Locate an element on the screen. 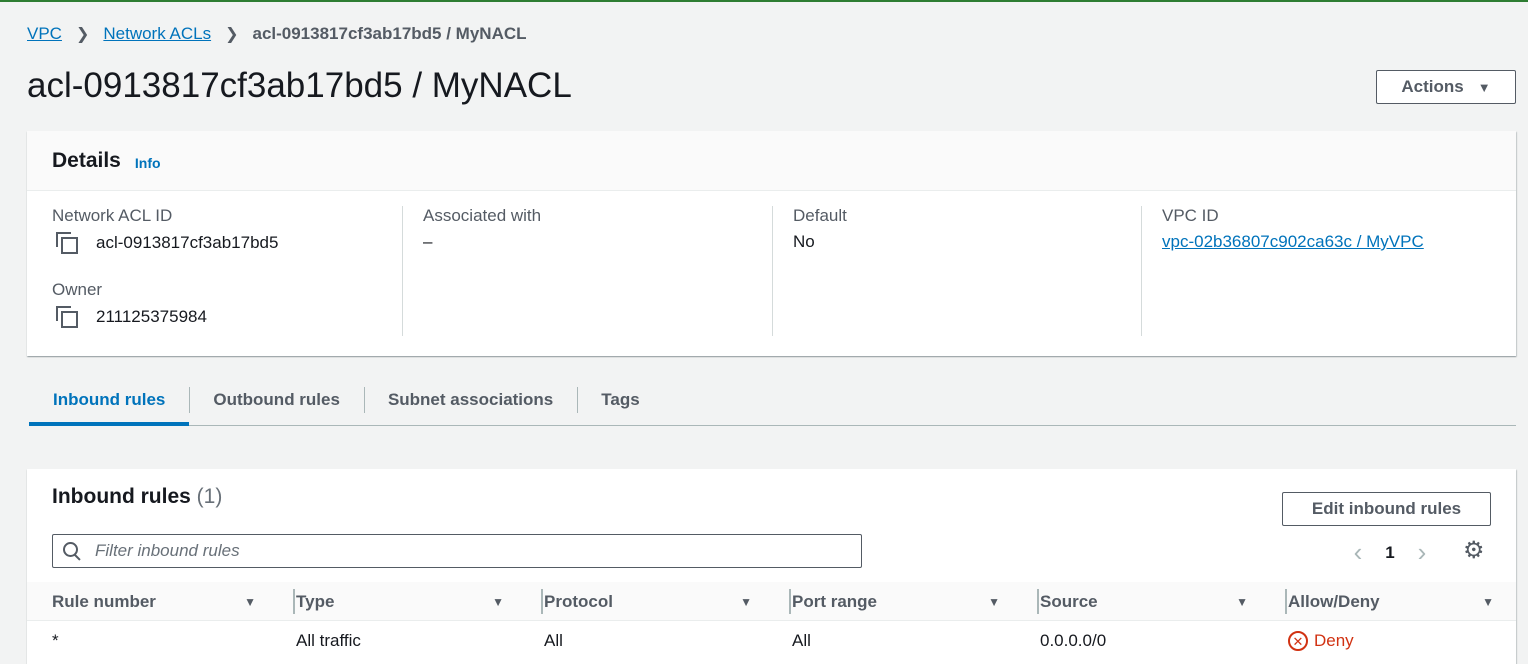  actions-button: Actions ▼ is located at coordinates (1446, 87).